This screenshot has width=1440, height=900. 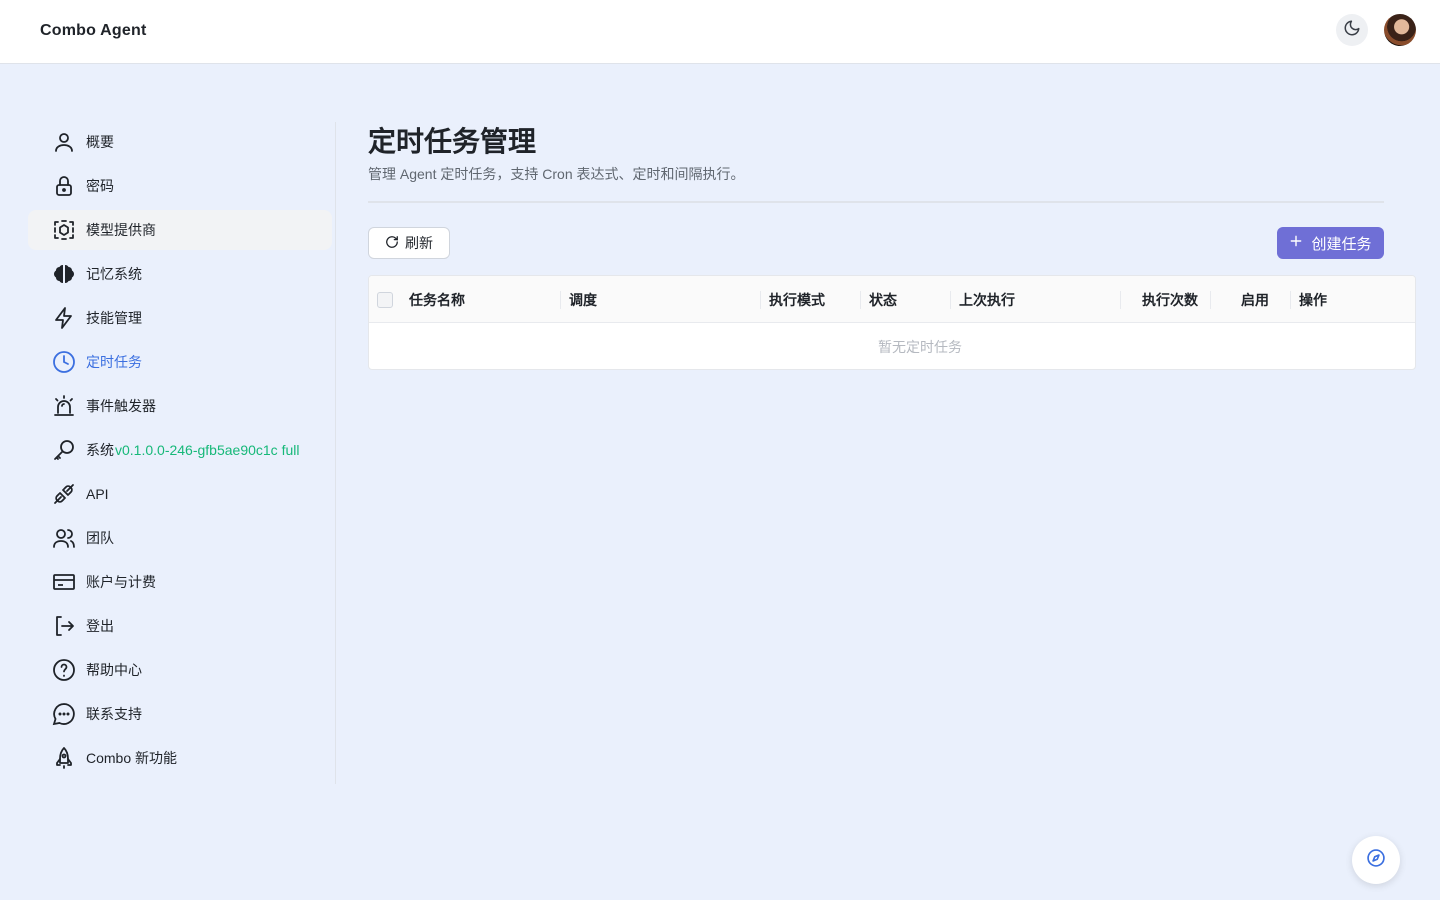 I want to click on plus-icon, so click(x=1296, y=243).